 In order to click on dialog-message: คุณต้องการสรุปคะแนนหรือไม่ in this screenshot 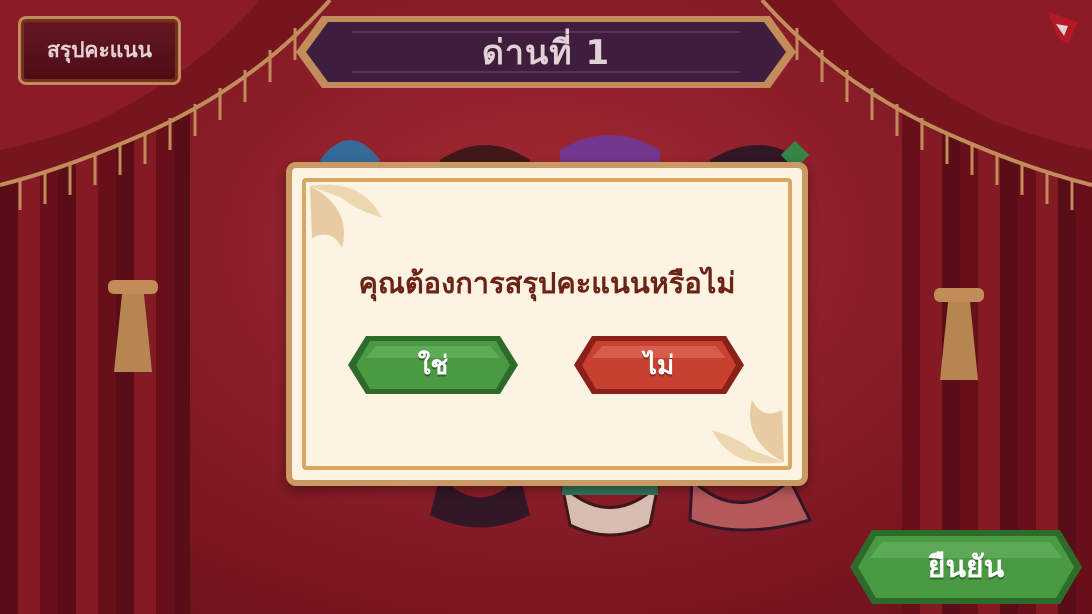, I will do `click(547, 283)`.